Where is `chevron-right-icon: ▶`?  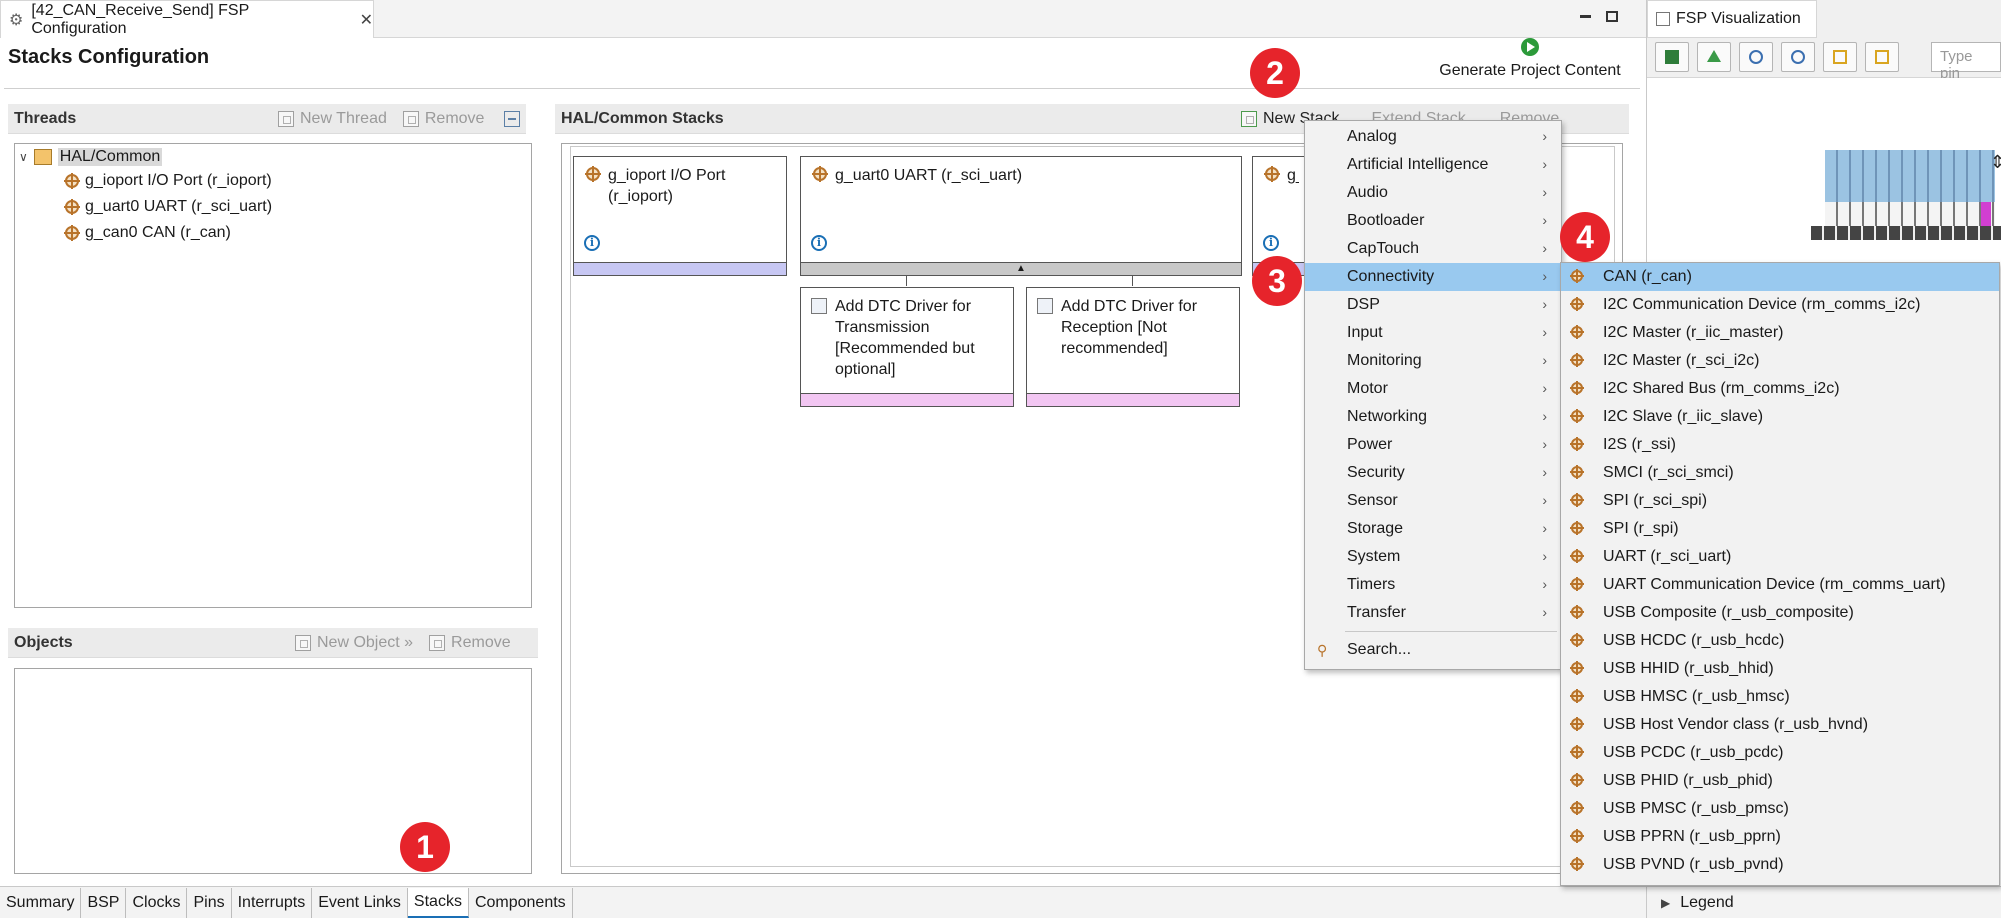 chevron-right-icon: ▶ is located at coordinates (1666, 902).